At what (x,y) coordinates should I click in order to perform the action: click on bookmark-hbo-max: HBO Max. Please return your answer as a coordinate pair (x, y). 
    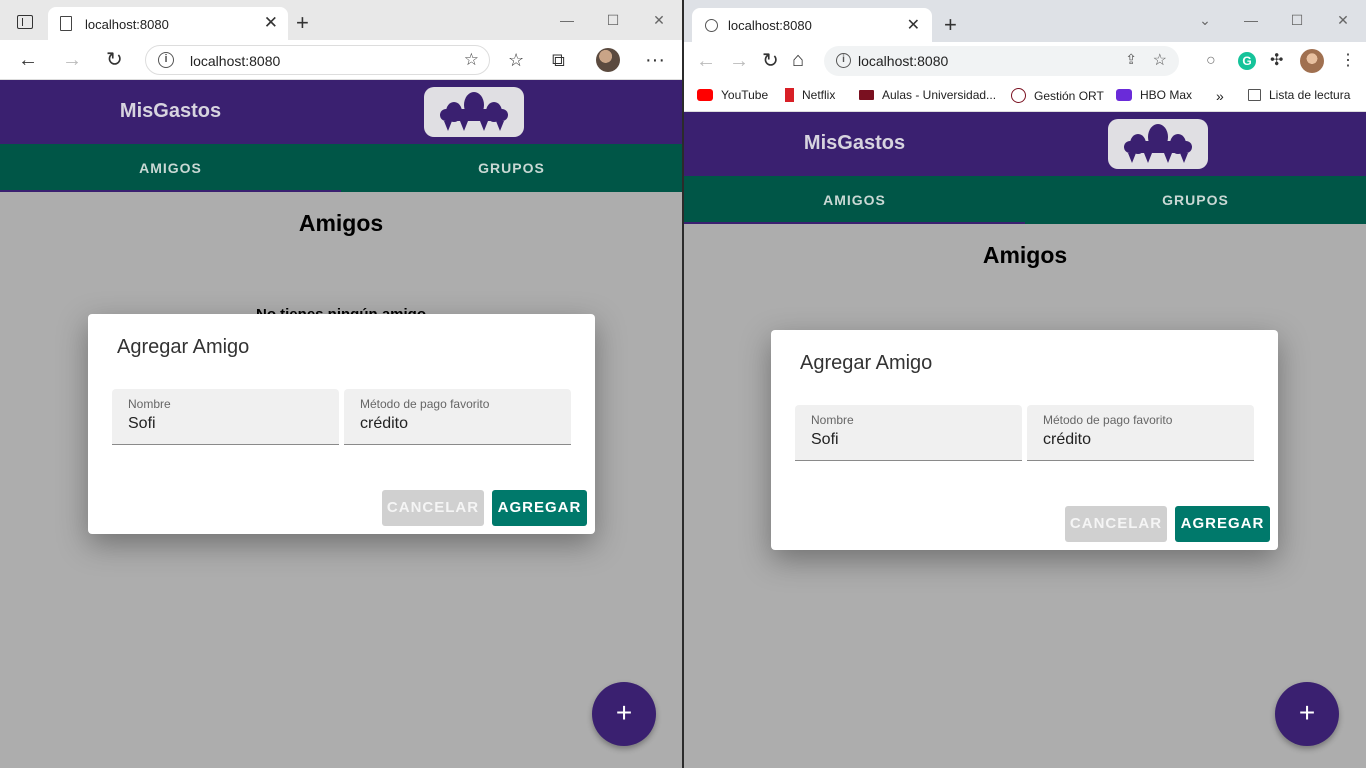
    Looking at the image, I should click on (1154, 95).